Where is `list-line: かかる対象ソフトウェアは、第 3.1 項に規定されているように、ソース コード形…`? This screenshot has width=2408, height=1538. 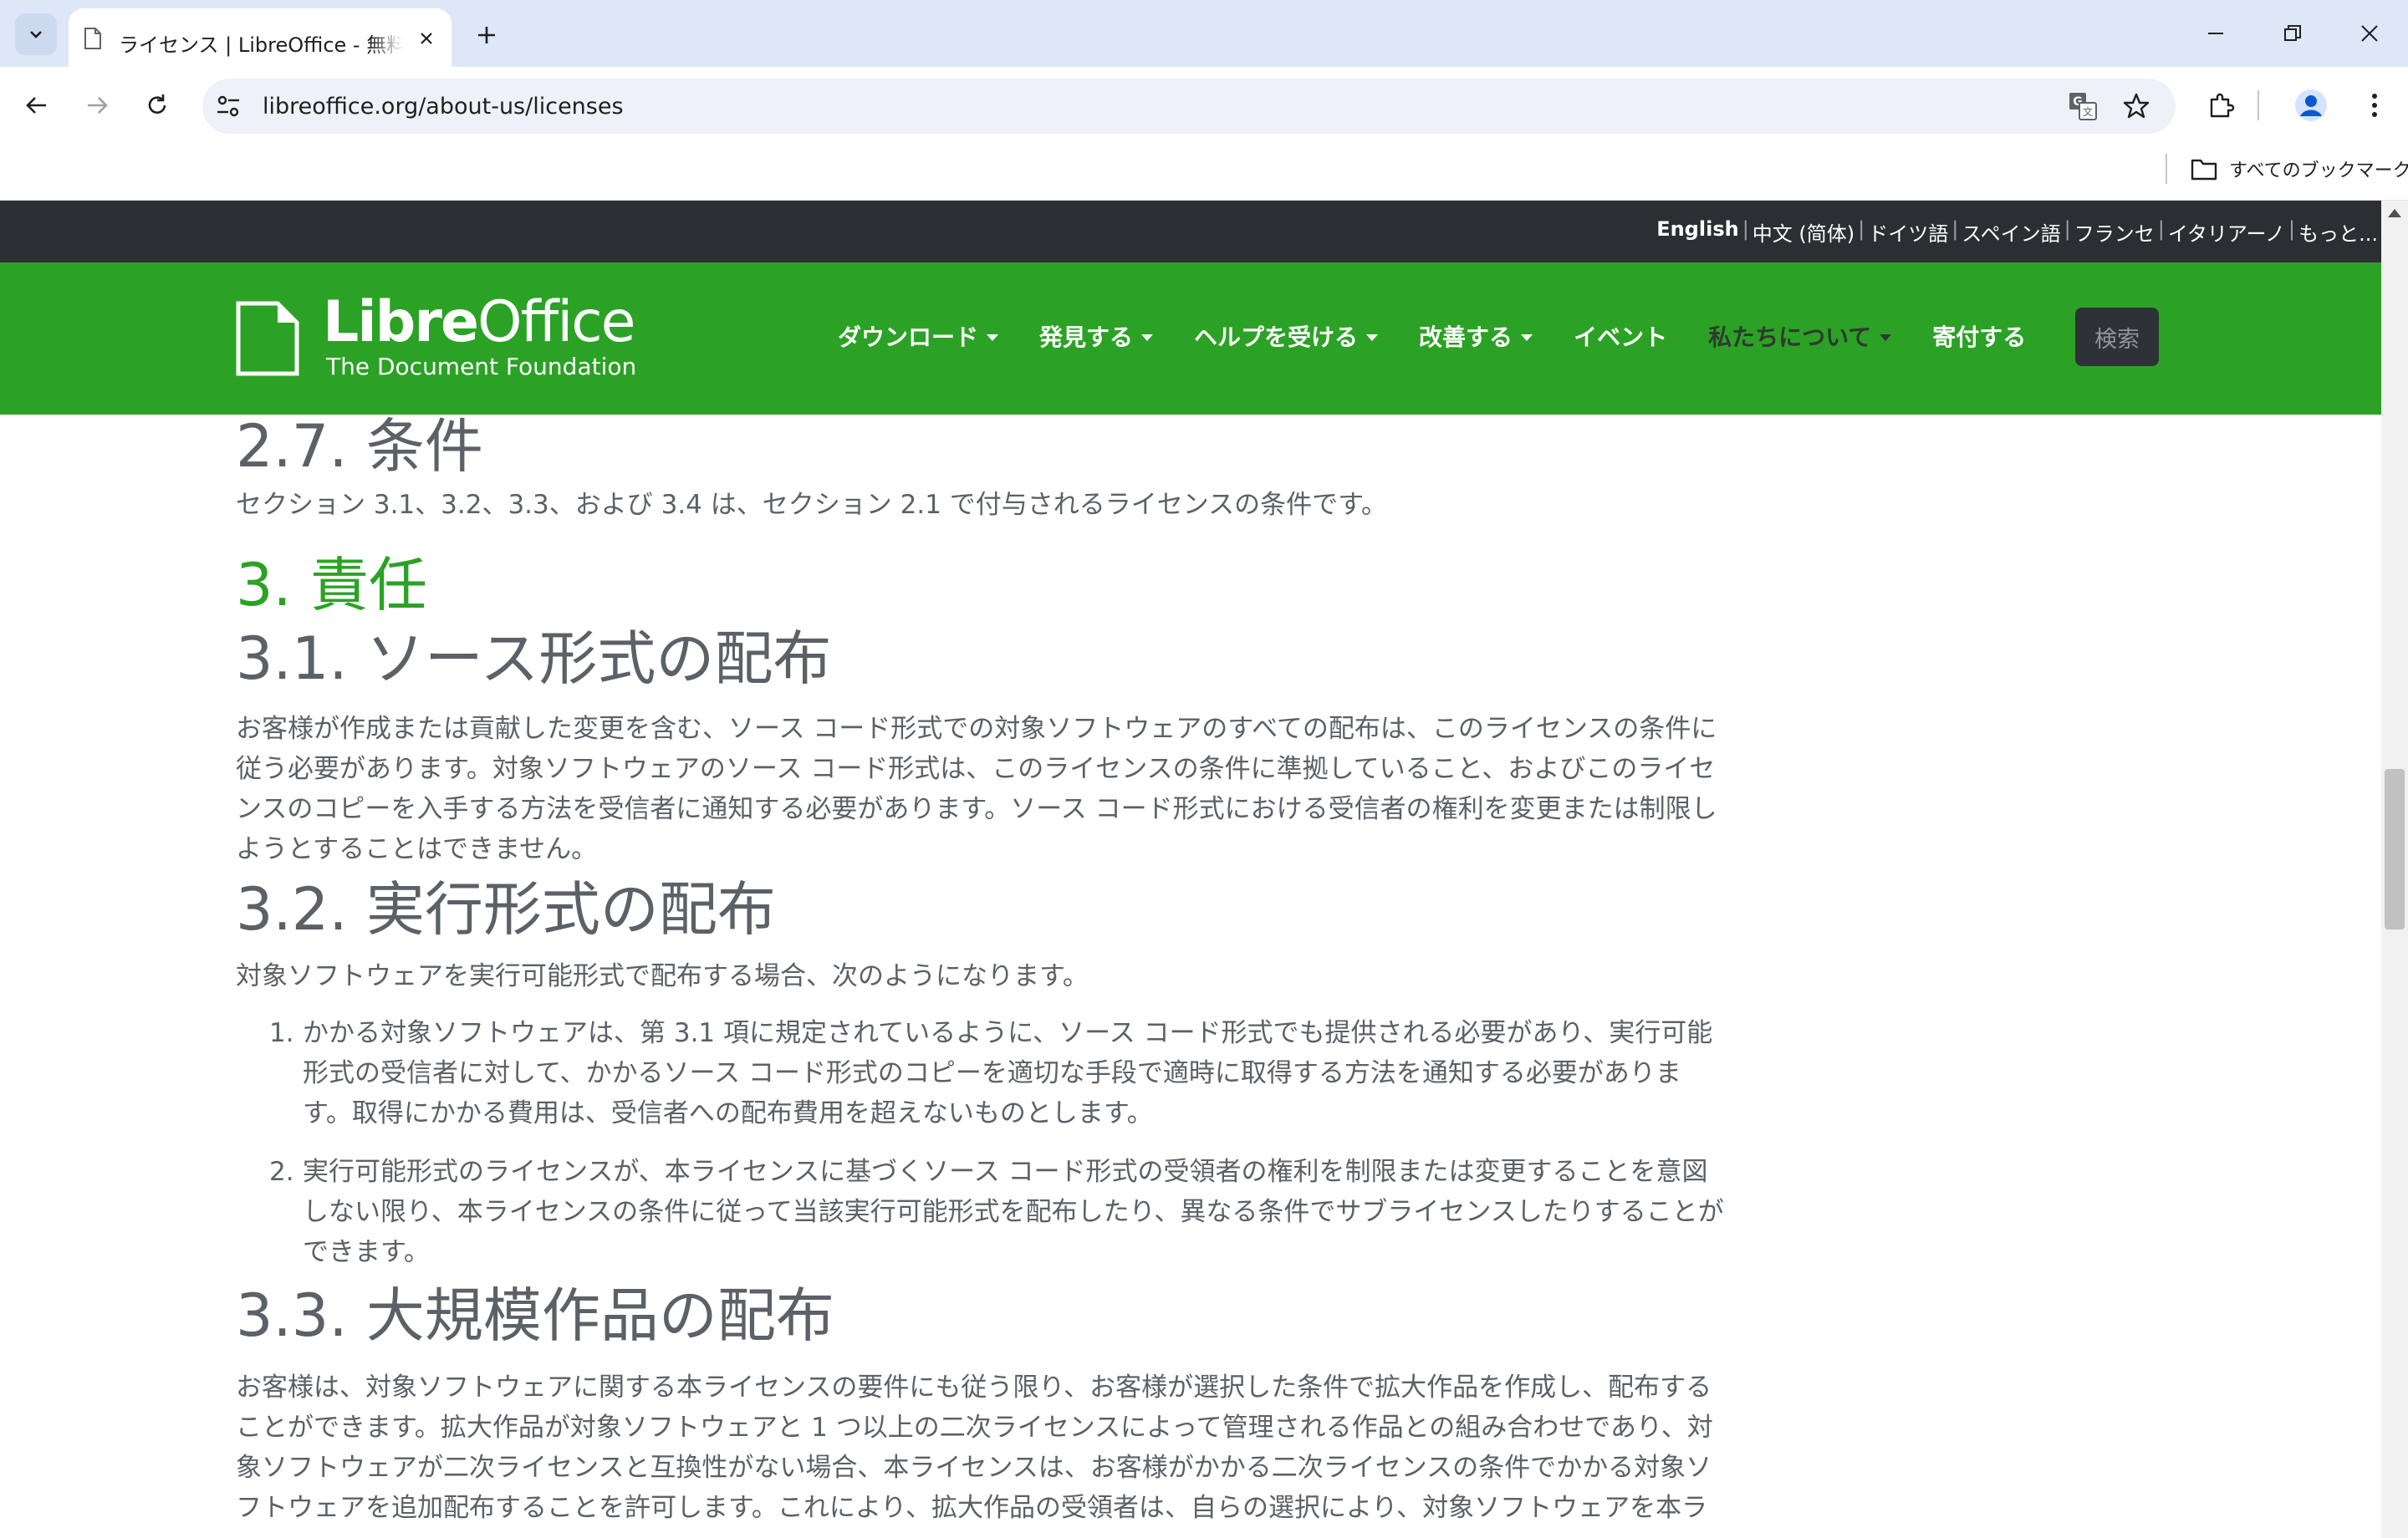 list-line: かかる対象ソフトウェアは、第 3.1 項に規定されているように、ソース コード形… is located at coordinates (1008, 1033).